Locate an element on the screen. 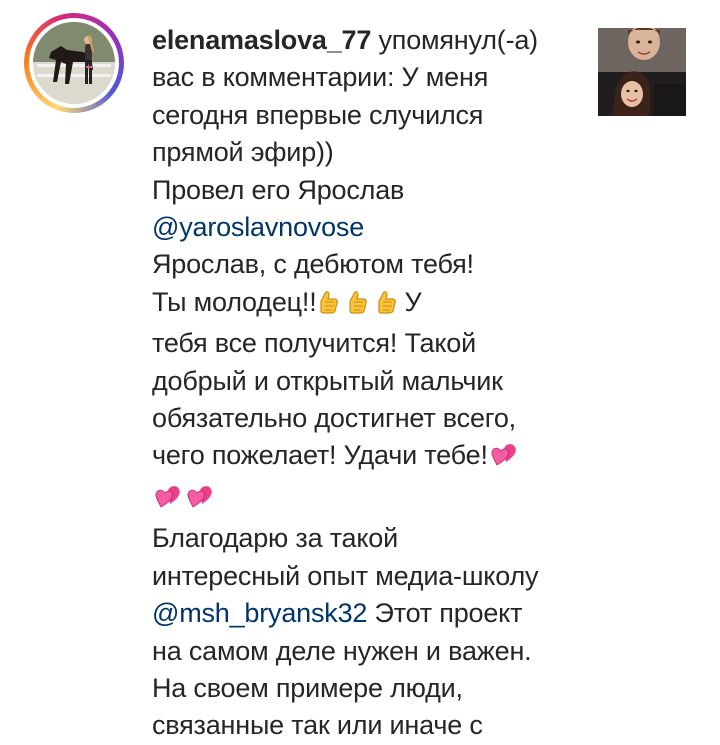 The height and width of the screenshot is (745, 720). horse-rider-image is located at coordinates (74, 63).